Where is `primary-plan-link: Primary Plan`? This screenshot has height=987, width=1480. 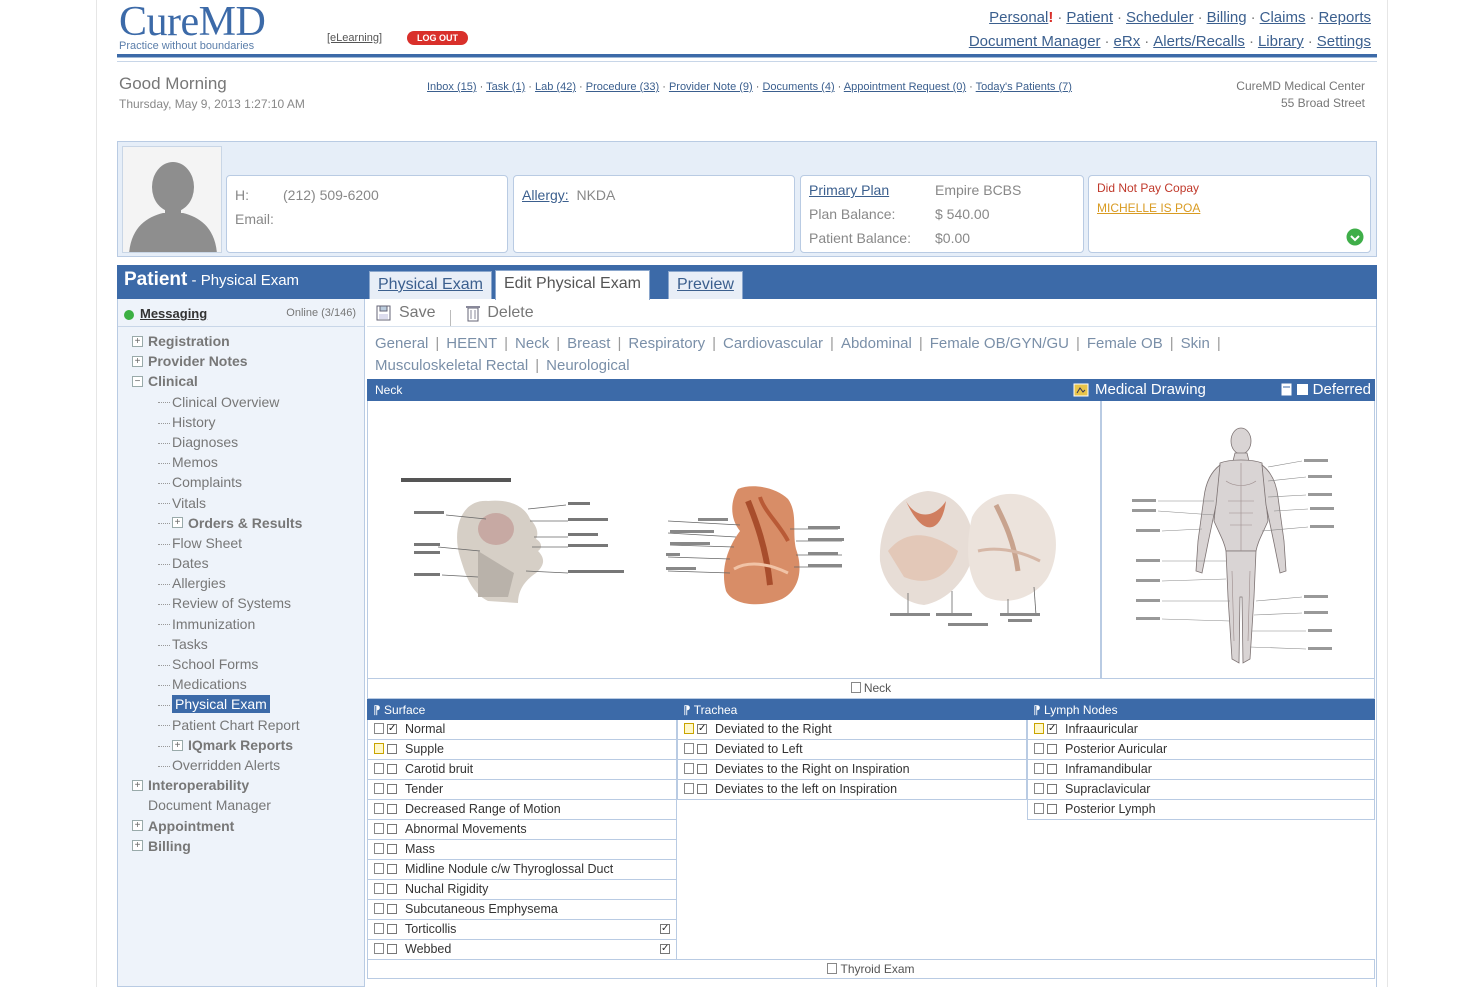 primary-plan-link: Primary Plan is located at coordinates (872, 190).